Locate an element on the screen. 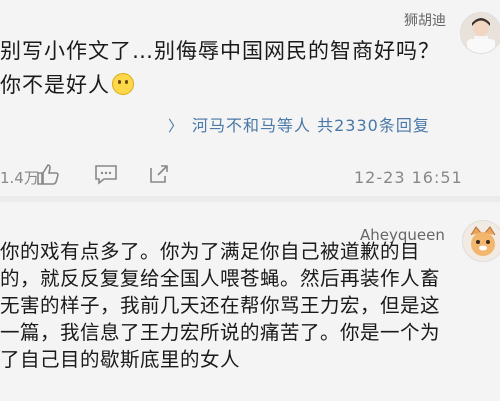  like-button is located at coordinates (48, 174).